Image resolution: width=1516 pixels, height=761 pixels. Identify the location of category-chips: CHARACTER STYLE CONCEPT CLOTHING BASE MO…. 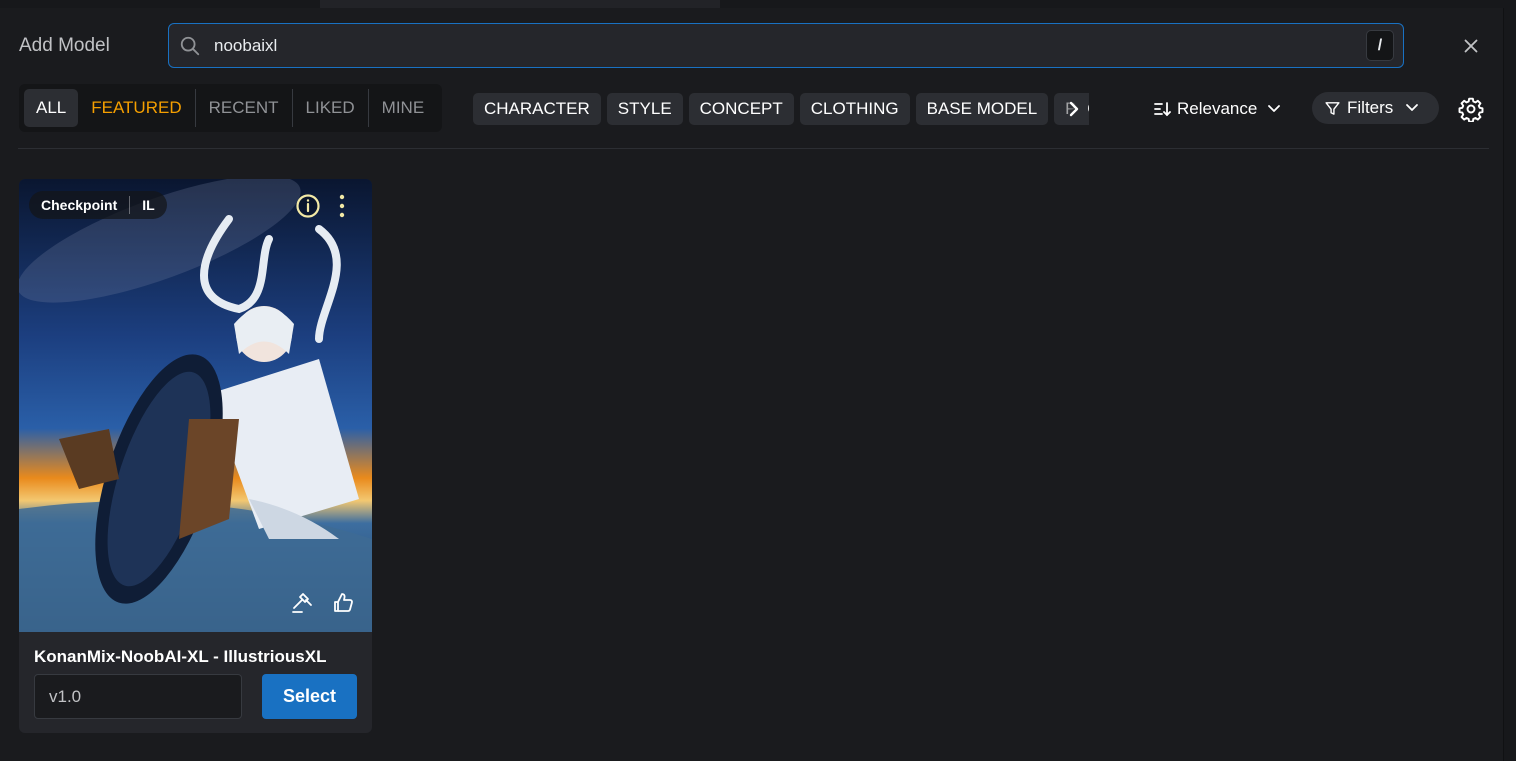
(781, 109).